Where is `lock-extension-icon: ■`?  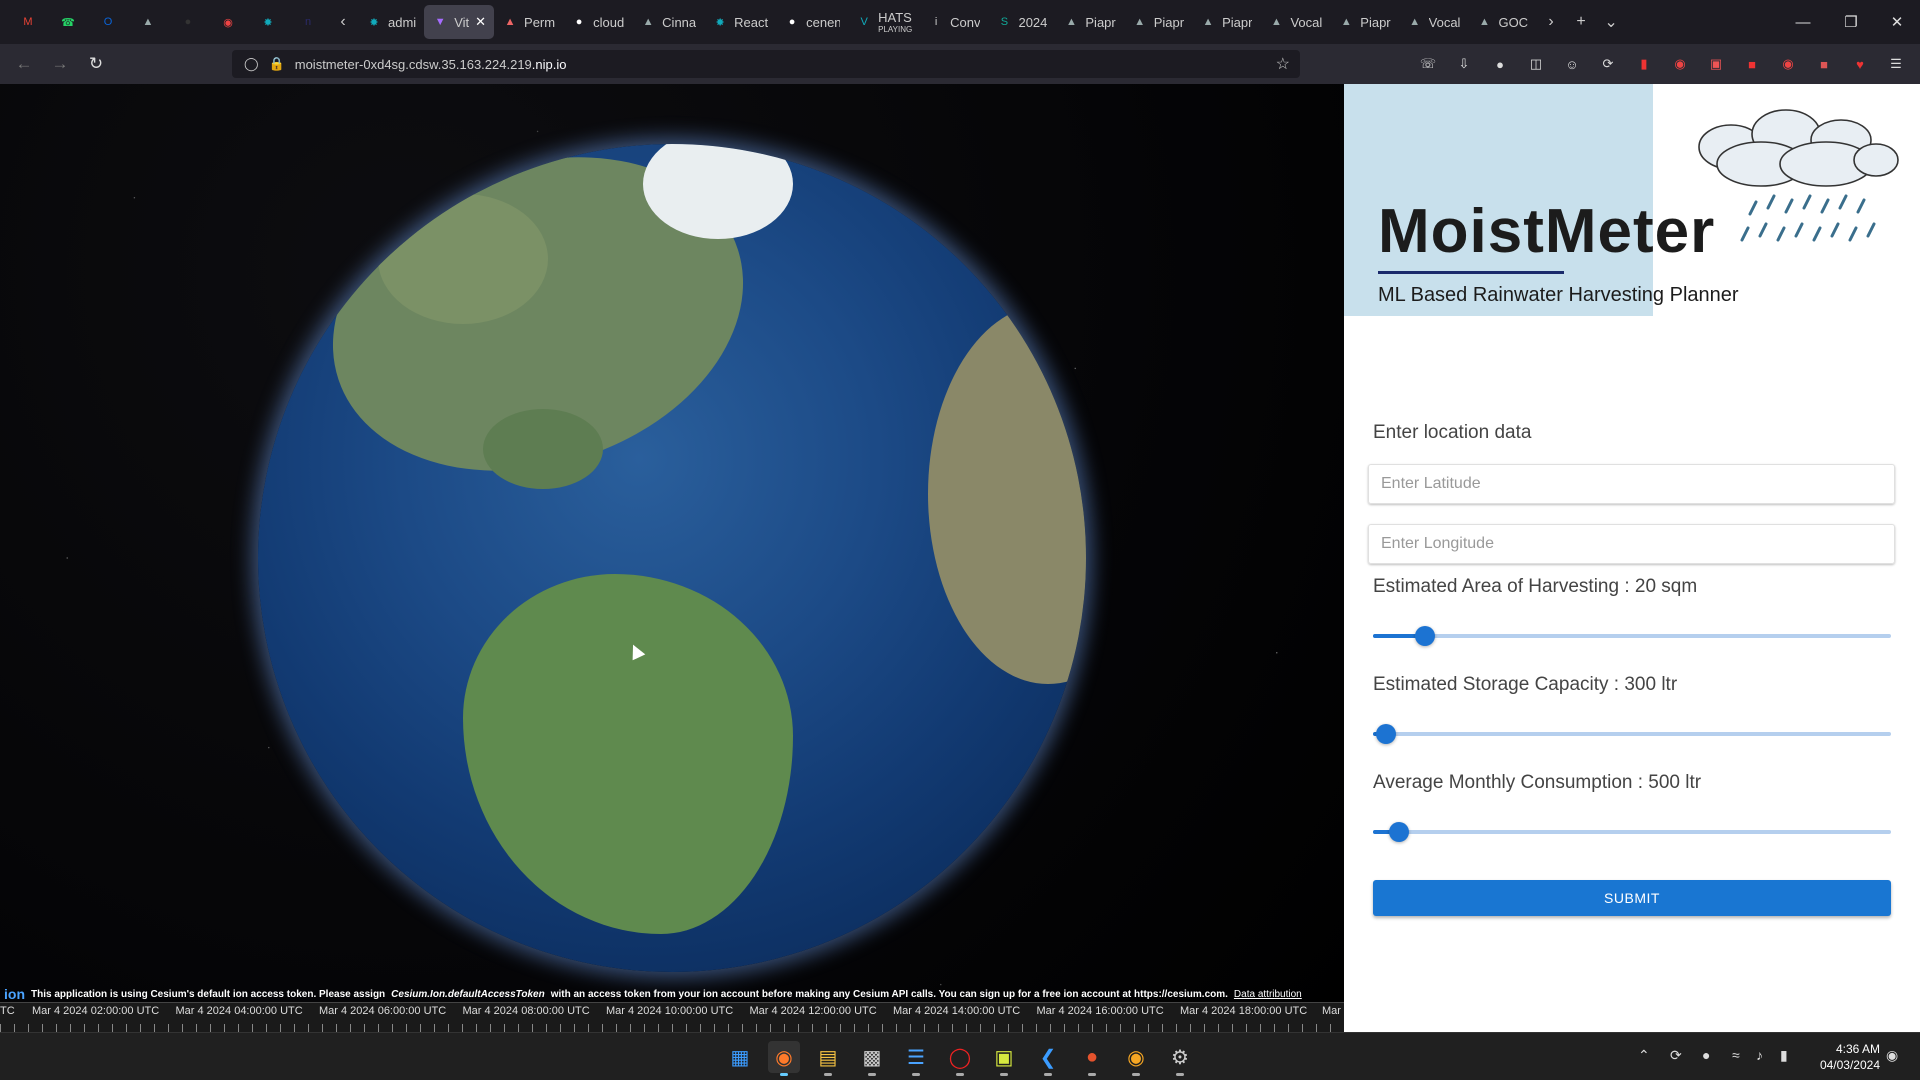 lock-extension-icon: ■ is located at coordinates (1752, 64).